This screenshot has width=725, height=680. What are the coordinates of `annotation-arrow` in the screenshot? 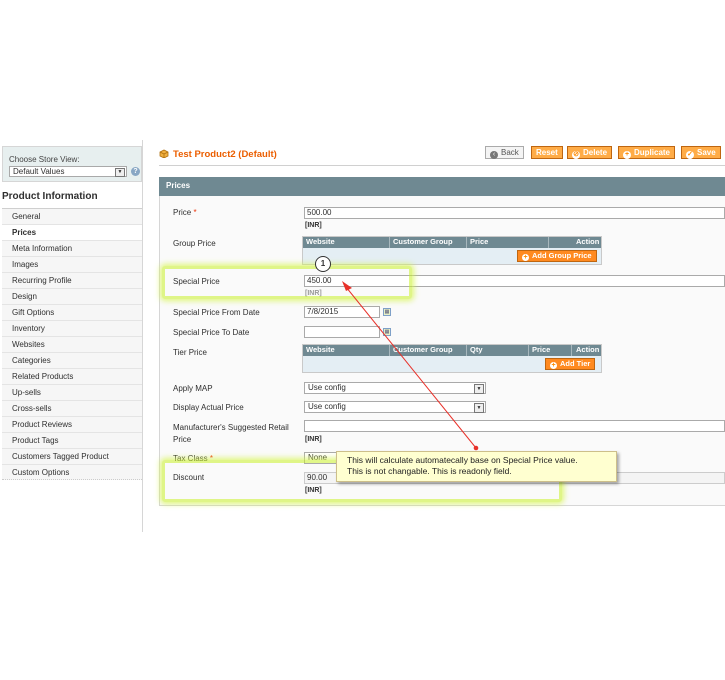 It's located at (410, 366).